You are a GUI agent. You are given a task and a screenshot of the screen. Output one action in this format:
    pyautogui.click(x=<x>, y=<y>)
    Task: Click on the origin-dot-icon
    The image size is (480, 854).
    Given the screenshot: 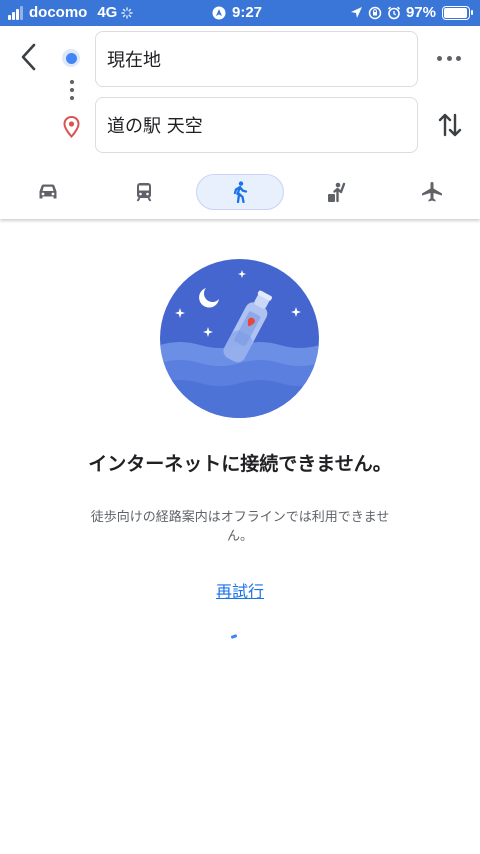 What is the action you would take?
    pyautogui.click(x=71, y=58)
    